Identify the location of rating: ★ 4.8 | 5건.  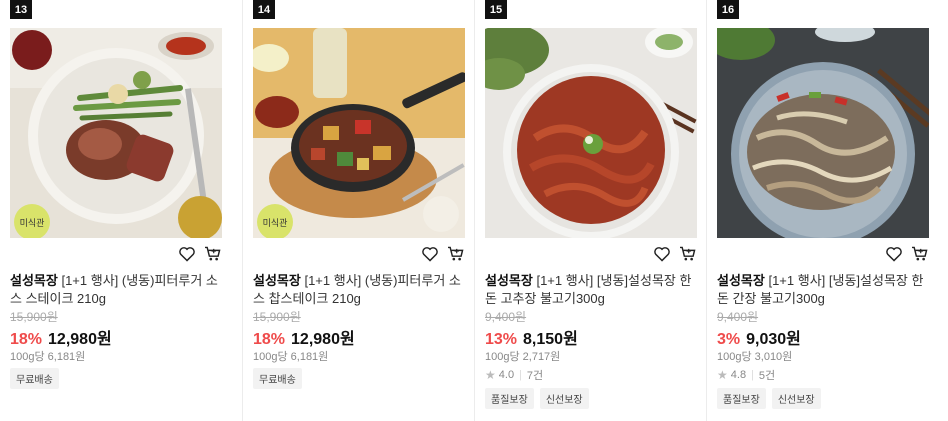
(746, 375).